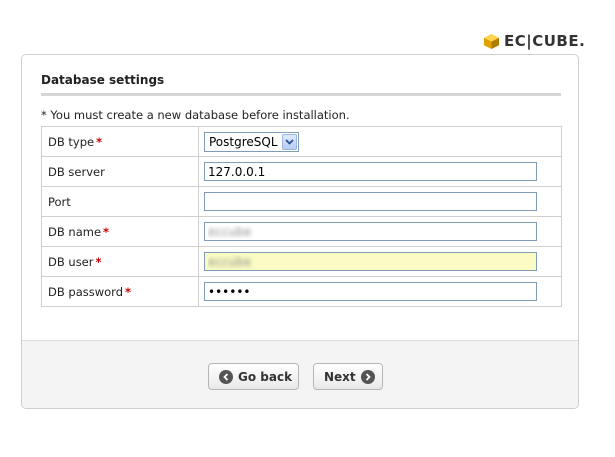 This screenshot has width=615, height=457. I want to click on db-type-label-cell: DB type *, so click(120, 141).